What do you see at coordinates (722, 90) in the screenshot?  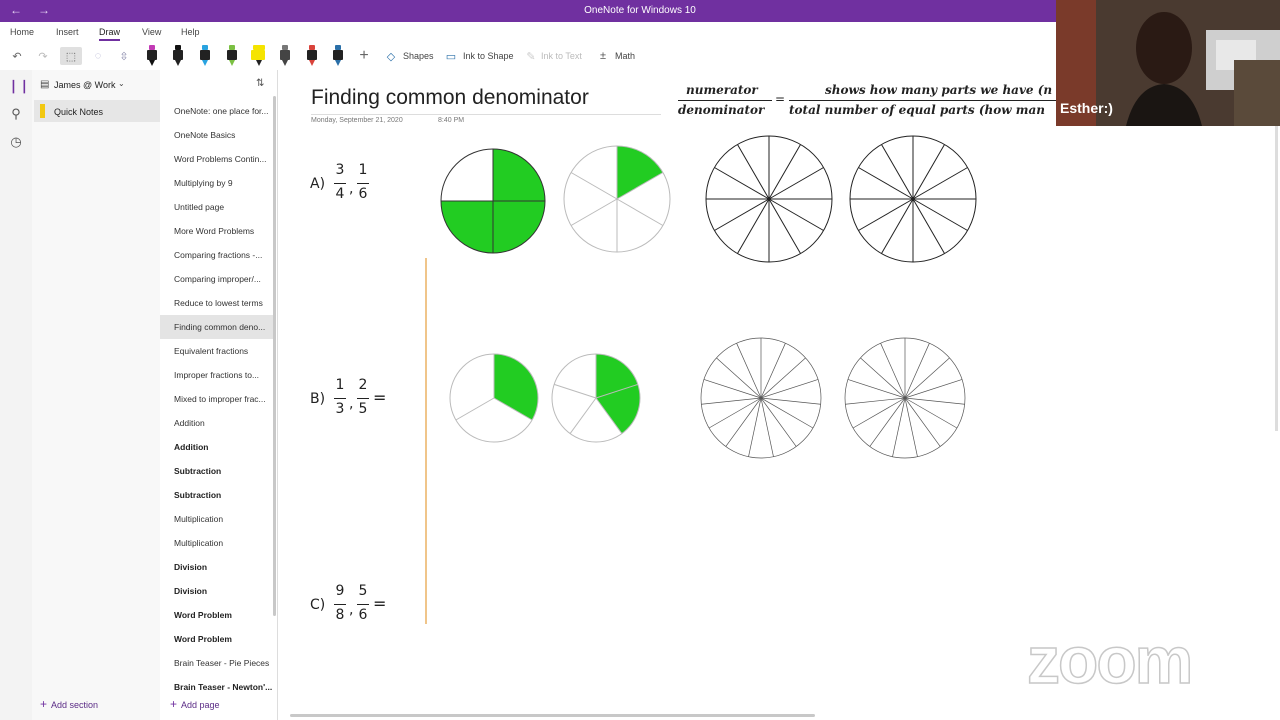 I see `formula-lhs-numerator: numerator` at bounding box center [722, 90].